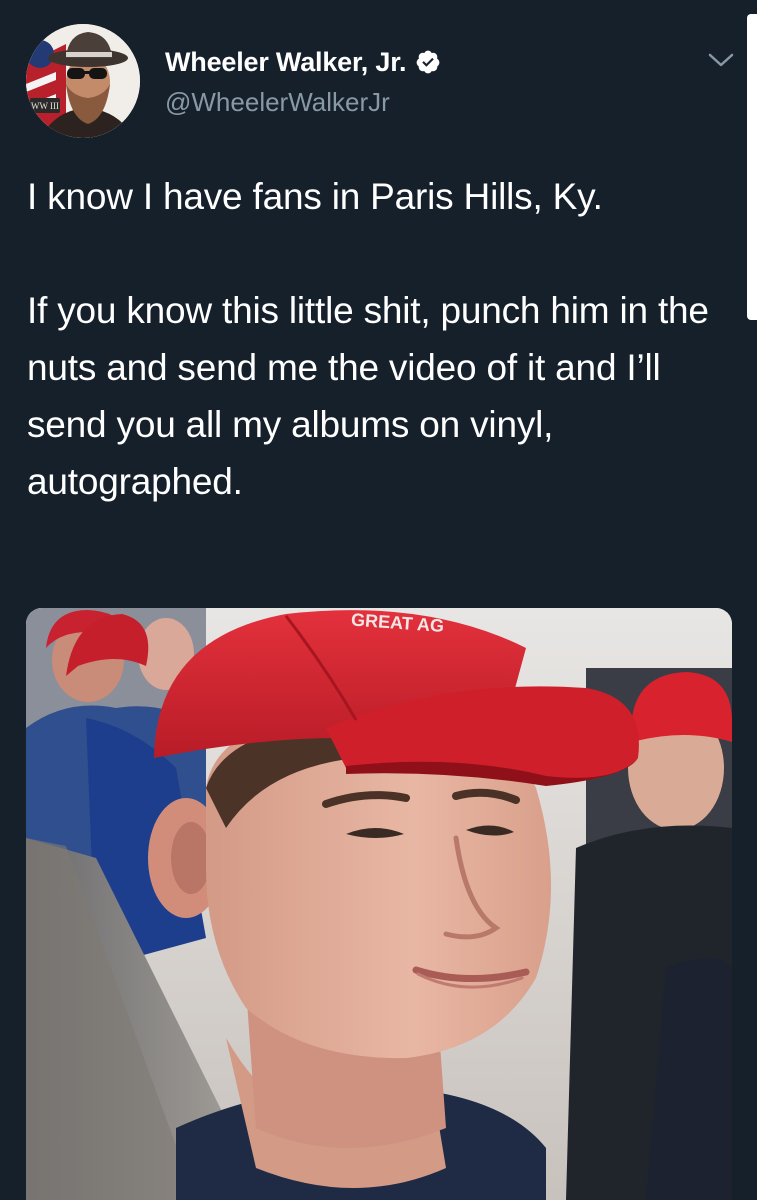  What do you see at coordinates (277, 102) in the screenshot?
I see `user-handle: @WheelerWalkerJr` at bounding box center [277, 102].